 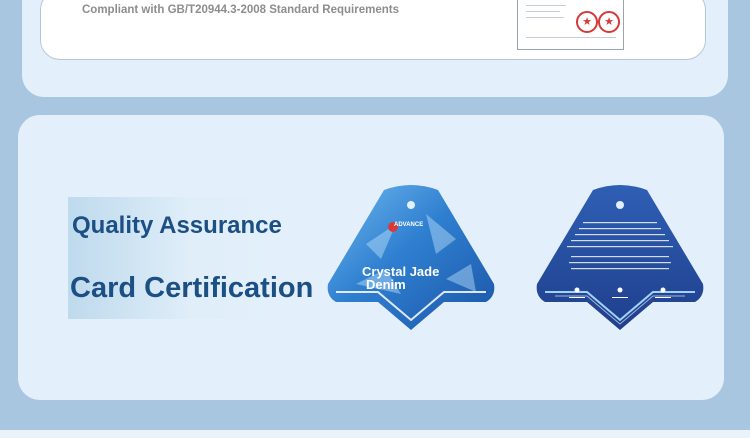 I want to click on quality-heading: Quality Assurance, so click(x=177, y=225).